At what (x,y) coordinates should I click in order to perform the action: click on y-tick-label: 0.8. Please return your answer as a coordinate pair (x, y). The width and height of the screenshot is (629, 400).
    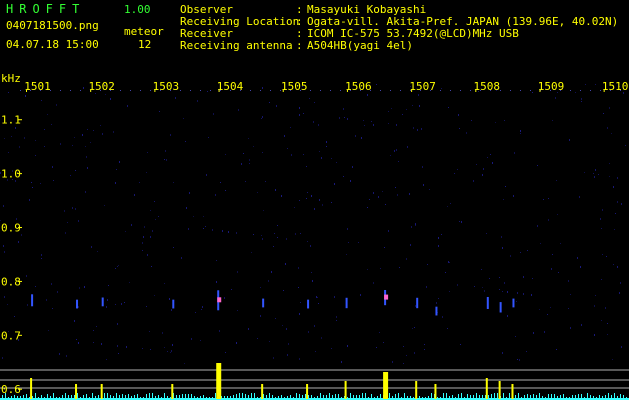
    Looking at the image, I should click on (11, 281).